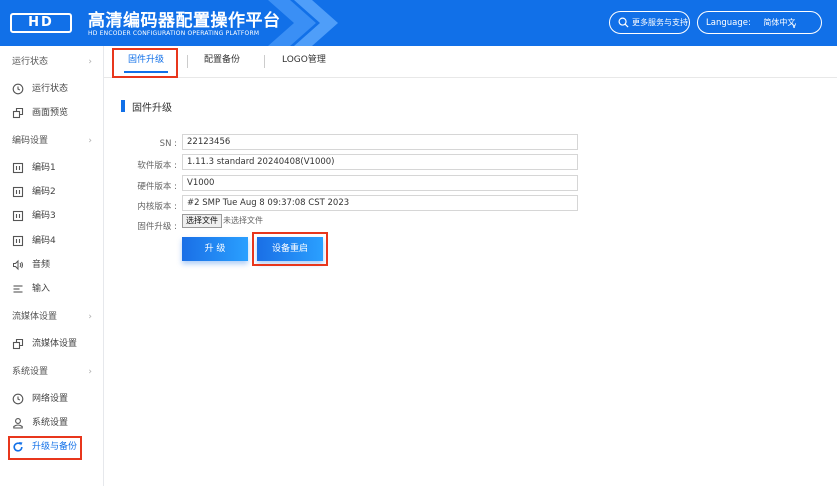 The width and height of the screenshot is (837, 486). What do you see at coordinates (18, 289) in the screenshot?
I see `input-icon` at bounding box center [18, 289].